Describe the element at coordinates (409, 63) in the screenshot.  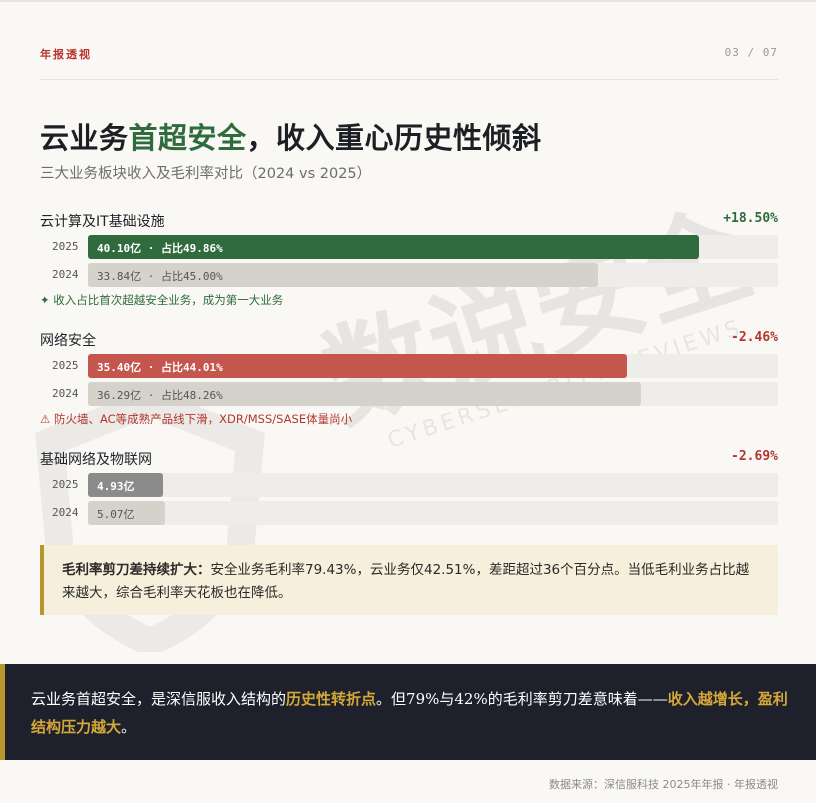
I see `header: 年报透视 03 / 07` at that location.